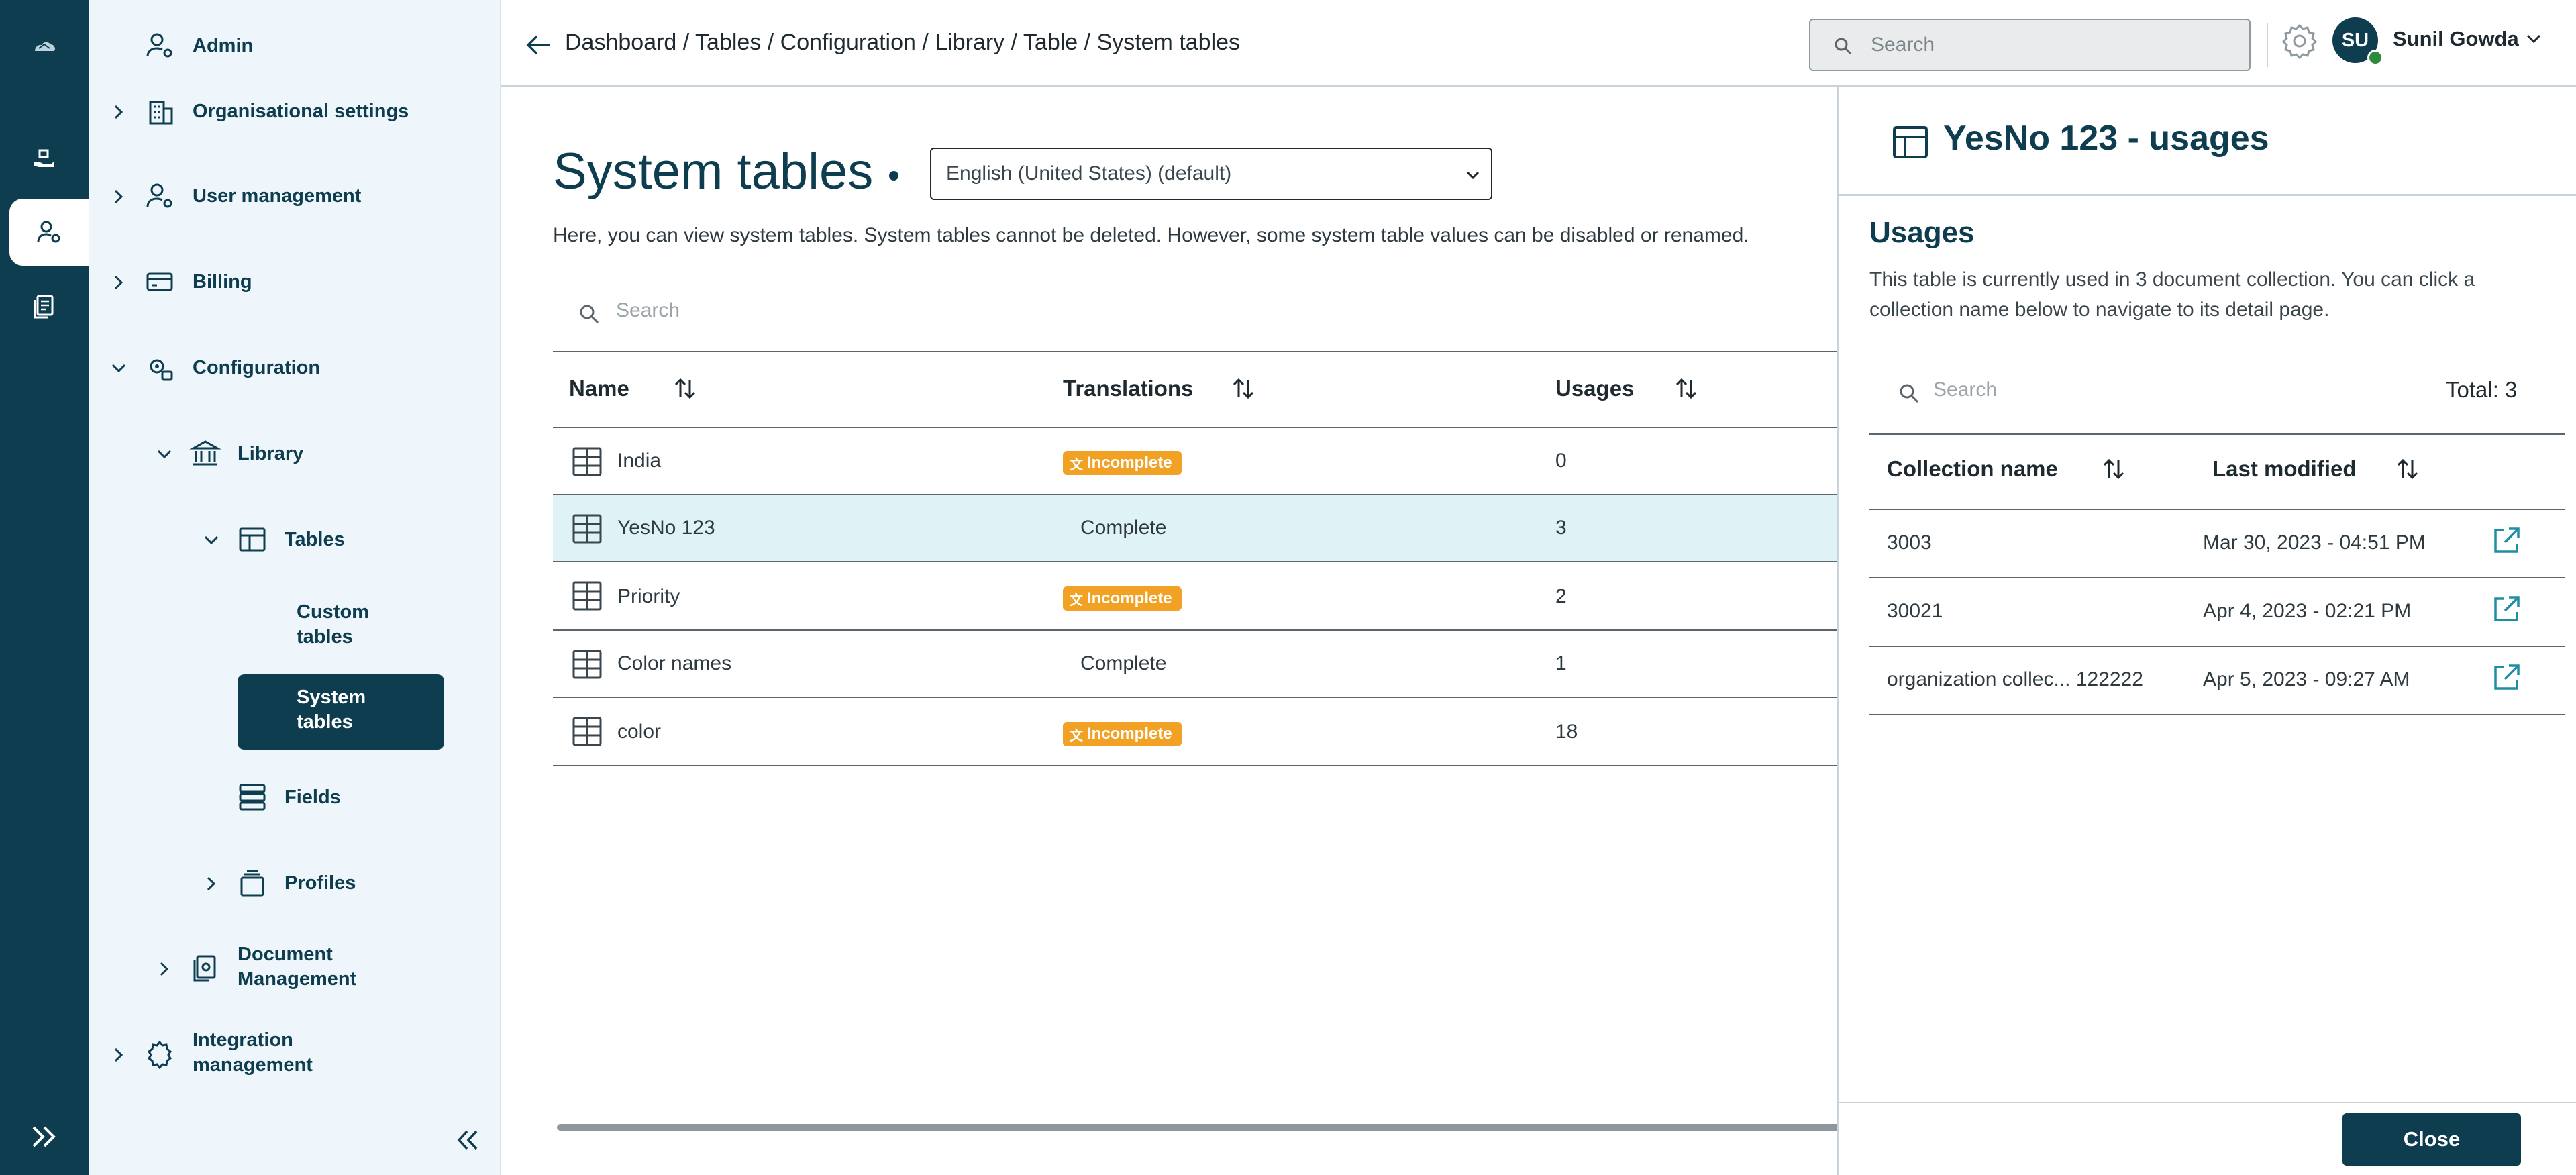 This screenshot has height=1175, width=2576. What do you see at coordinates (1561, 597) in the screenshot?
I see `row-usages: 2` at bounding box center [1561, 597].